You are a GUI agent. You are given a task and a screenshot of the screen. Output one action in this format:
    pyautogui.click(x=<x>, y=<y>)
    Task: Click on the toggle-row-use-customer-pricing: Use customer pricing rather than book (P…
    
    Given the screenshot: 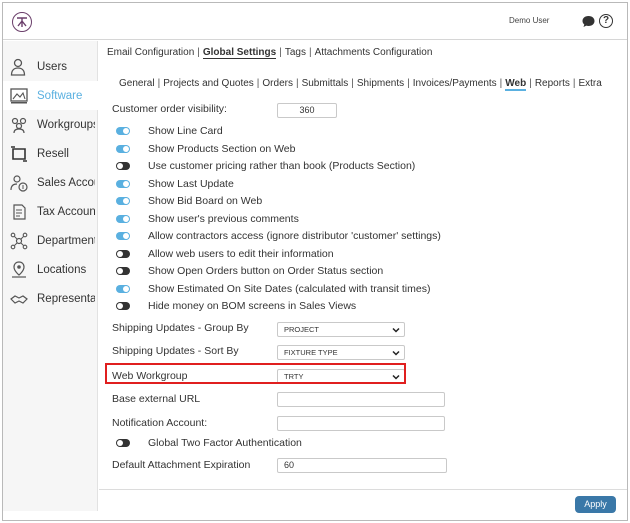 What is the action you would take?
    pyautogui.click(x=265, y=166)
    